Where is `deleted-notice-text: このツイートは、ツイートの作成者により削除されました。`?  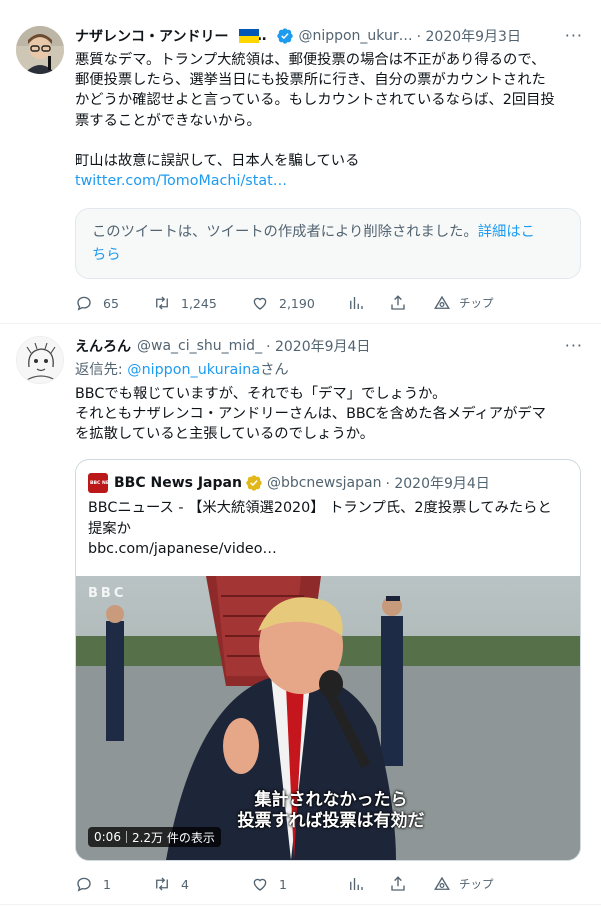
deleted-notice-text: このツイートは、ツイートの作成者により削除されました。 is located at coordinates (285, 232).